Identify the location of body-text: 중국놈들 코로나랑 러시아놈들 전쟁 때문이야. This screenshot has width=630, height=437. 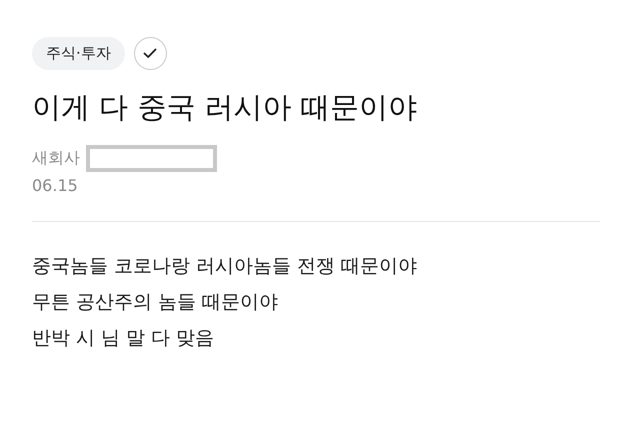
(225, 266).